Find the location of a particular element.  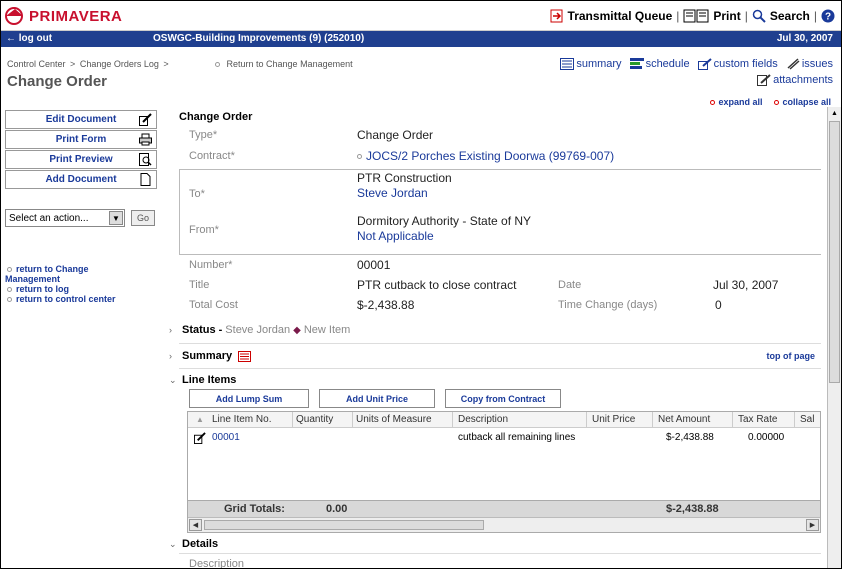

grid-totals-row: Grid Totals: 0.00 $-2,438.88 is located at coordinates (504, 508).